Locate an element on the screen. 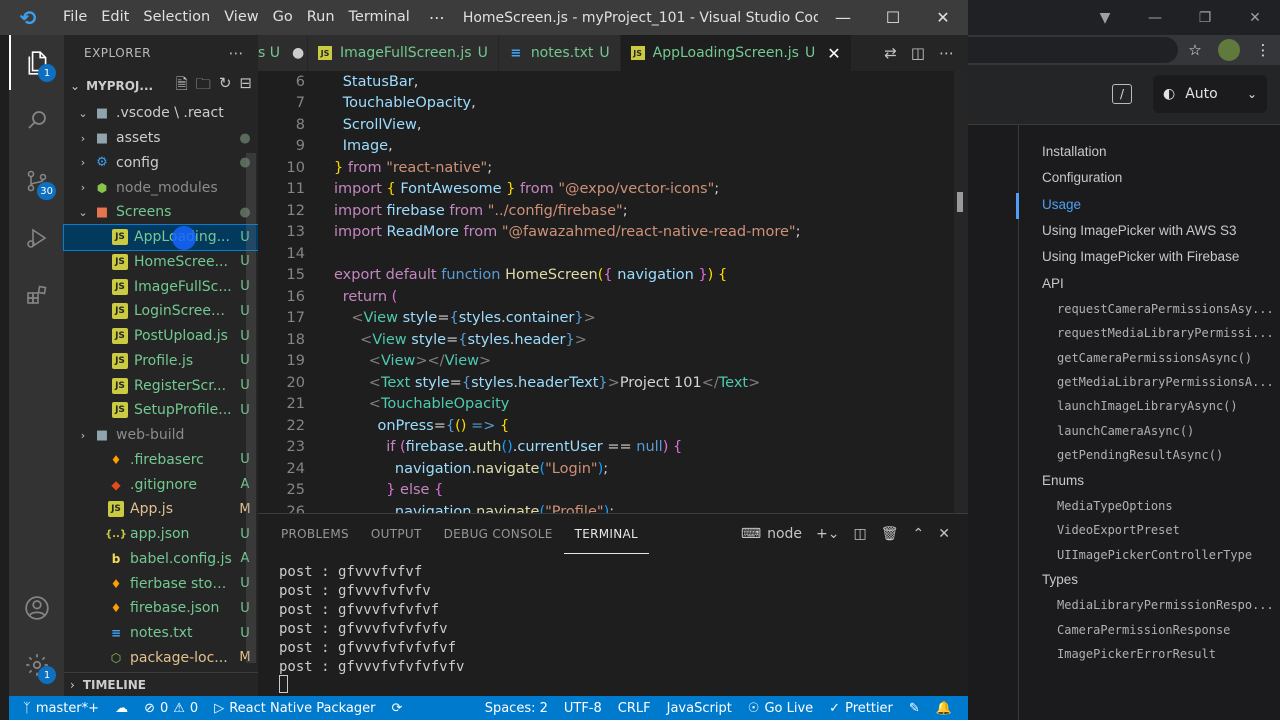 Image resolution: width=1280 pixels, height=720 pixels. prettier: ✓ Prettier is located at coordinates (861, 708).